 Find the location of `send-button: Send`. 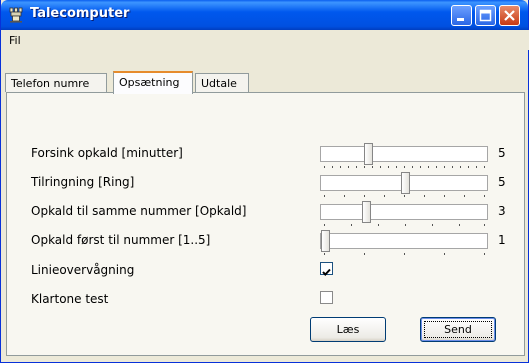

send-button: Send is located at coordinates (458, 329).